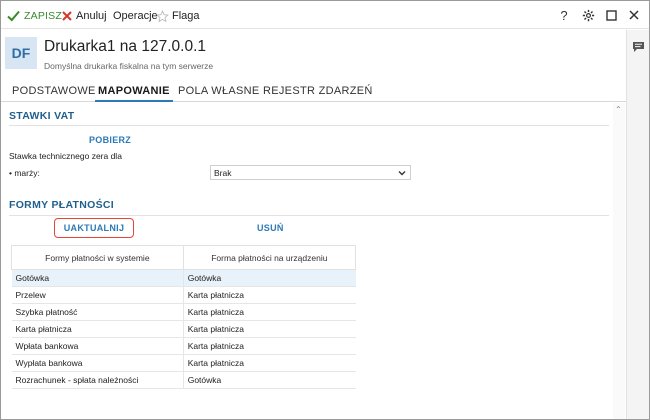 The height and width of the screenshot is (420, 650). Describe the element at coordinates (219, 93) in the screenshot. I see `tab-pola-wlasne: POLA WŁASNE` at that location.